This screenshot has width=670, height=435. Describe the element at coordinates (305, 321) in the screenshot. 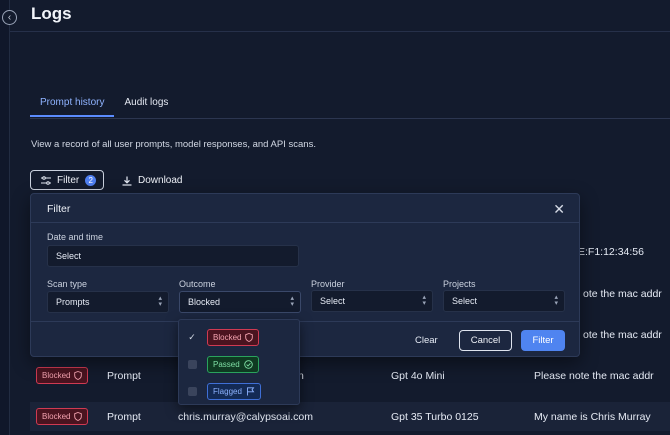

I see `modal-footer-divider` at that location.